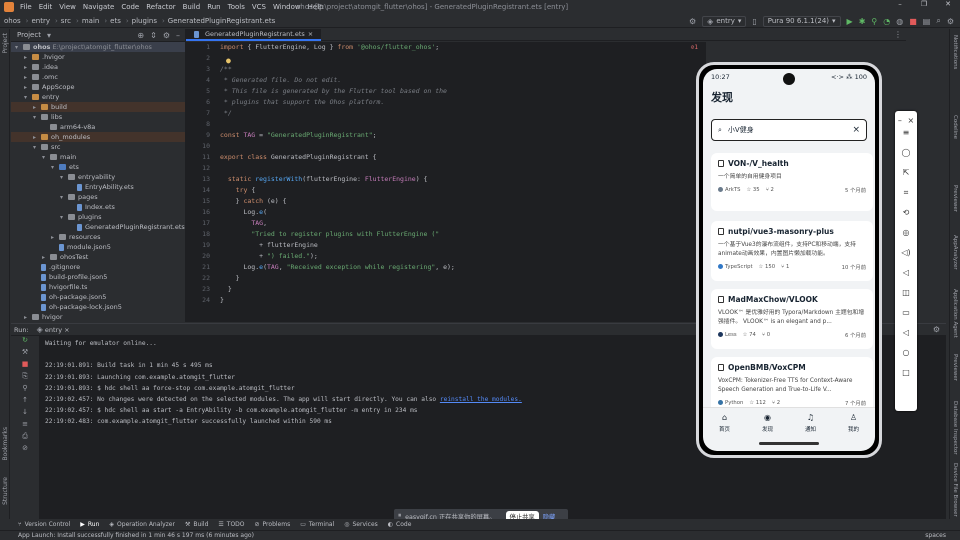 The height and width of the screenshot is (540, 960). Describe the element at coordinates (153, 35) in the screenshot. I see `collapse-icon: ⇕` at that location.